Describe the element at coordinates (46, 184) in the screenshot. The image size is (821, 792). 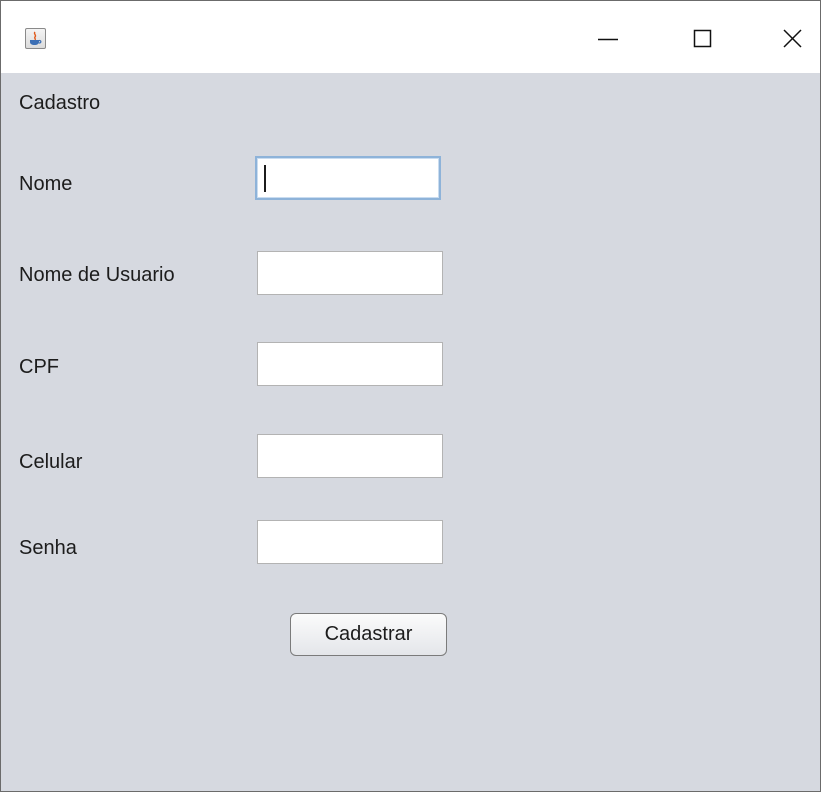
I see `nome-label: Nome` at that location.